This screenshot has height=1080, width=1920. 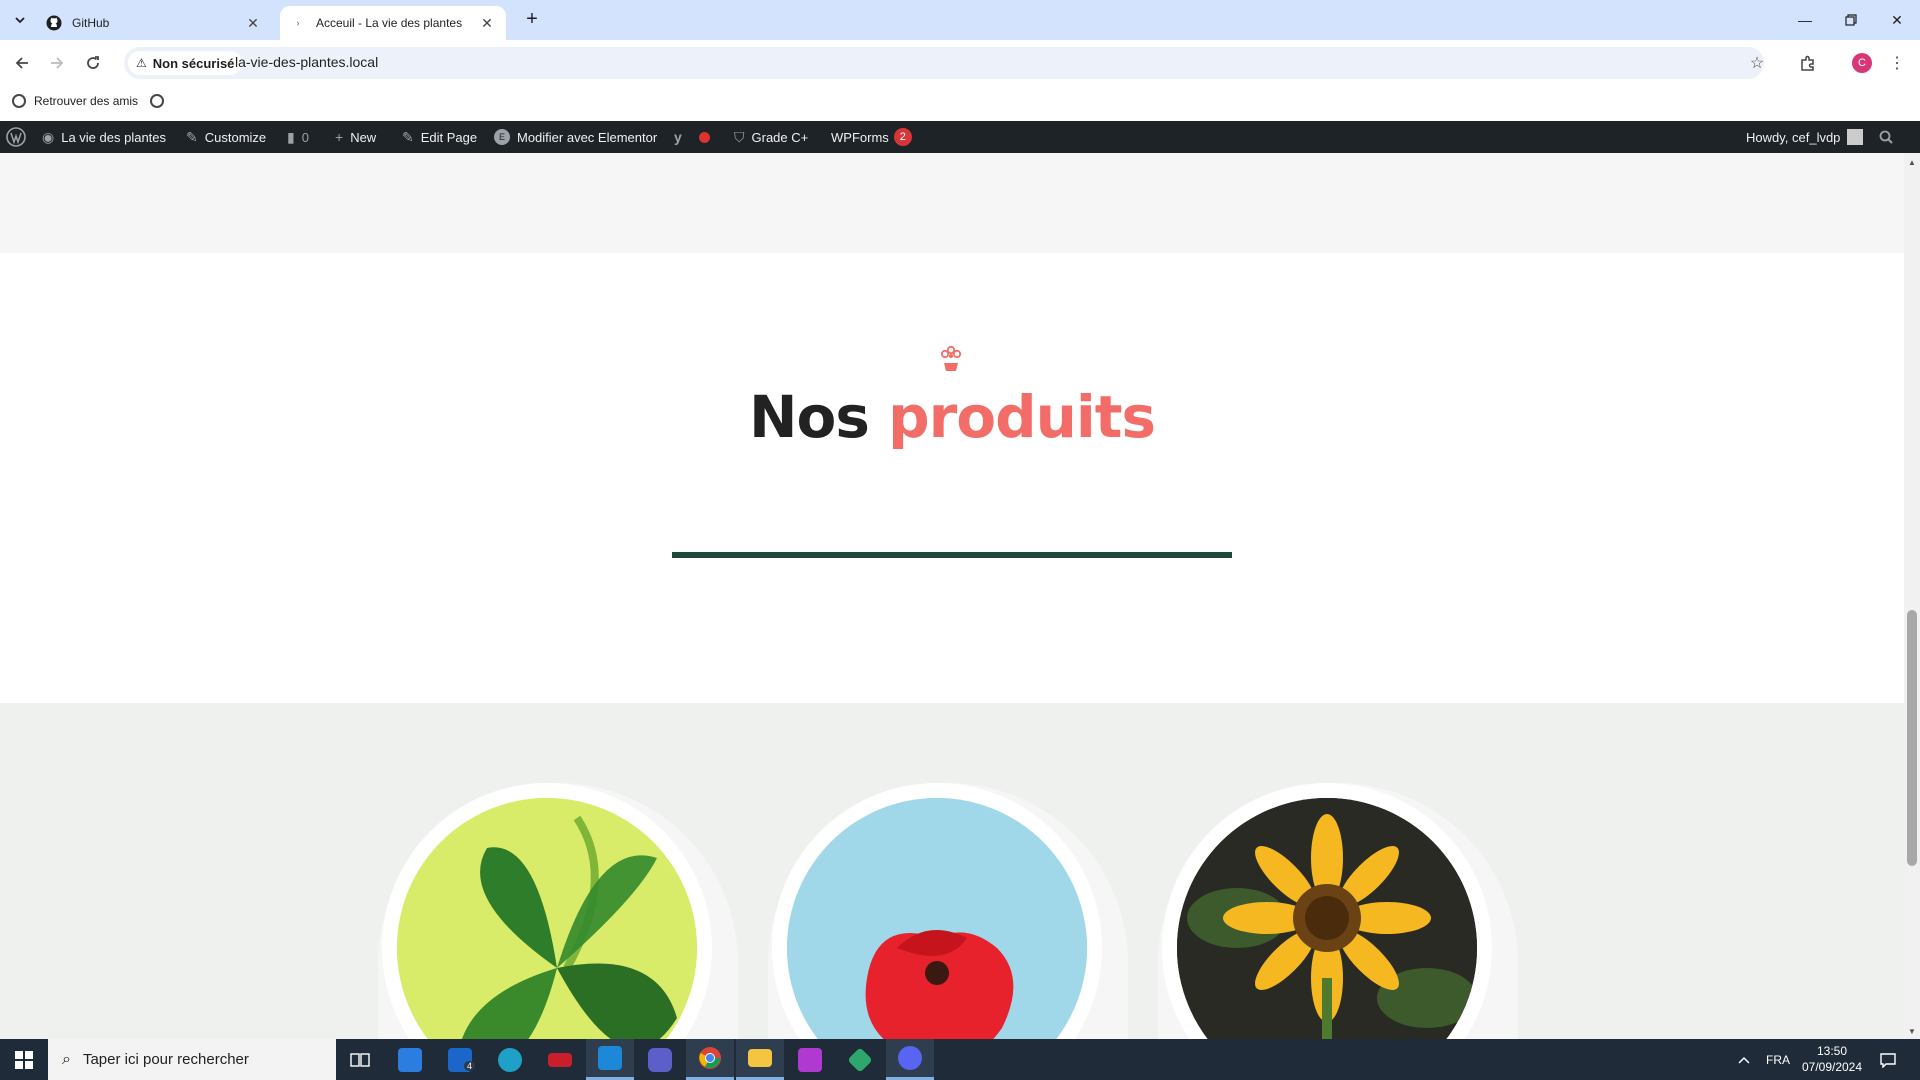 I want to click on mail-app: 4, so click(x=460, y=1059).